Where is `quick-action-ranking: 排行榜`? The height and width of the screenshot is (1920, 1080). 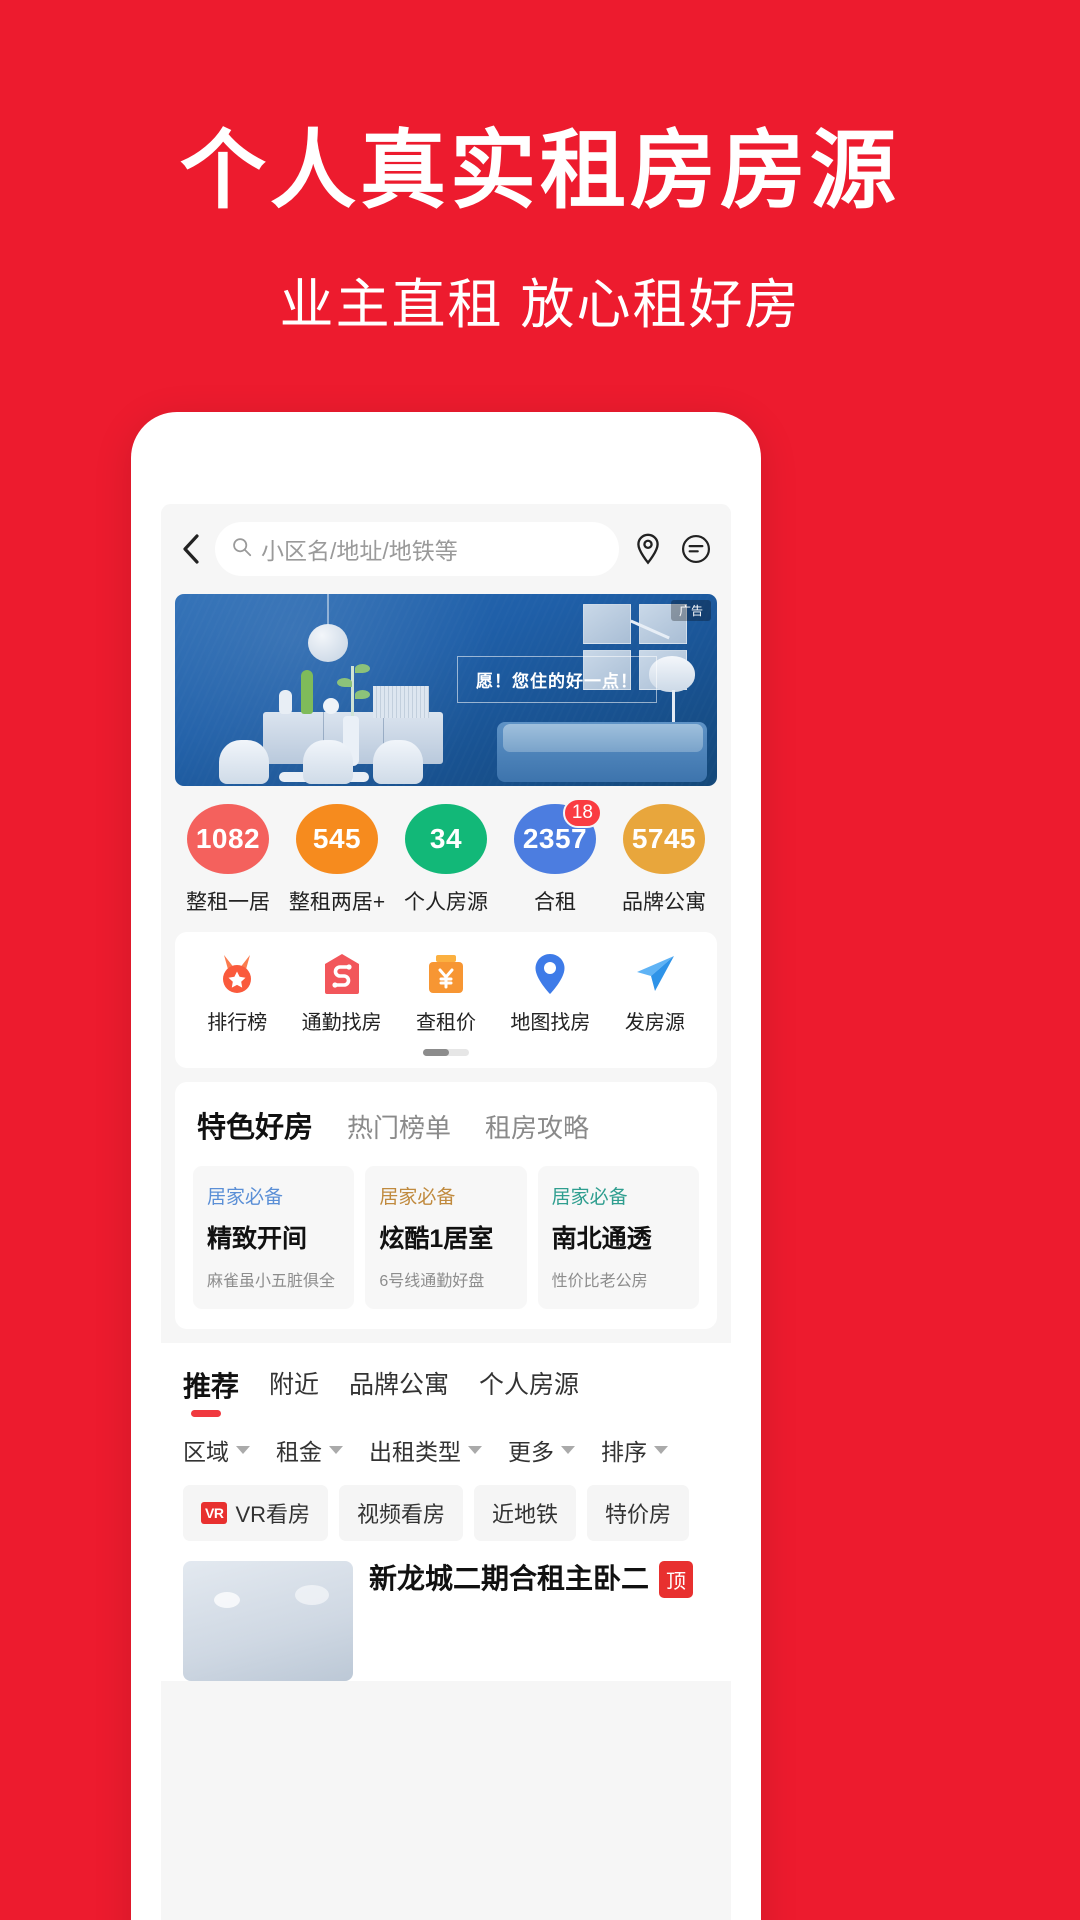 quick-action-ranking: 排行榜 is located at coordinates (237, 993).